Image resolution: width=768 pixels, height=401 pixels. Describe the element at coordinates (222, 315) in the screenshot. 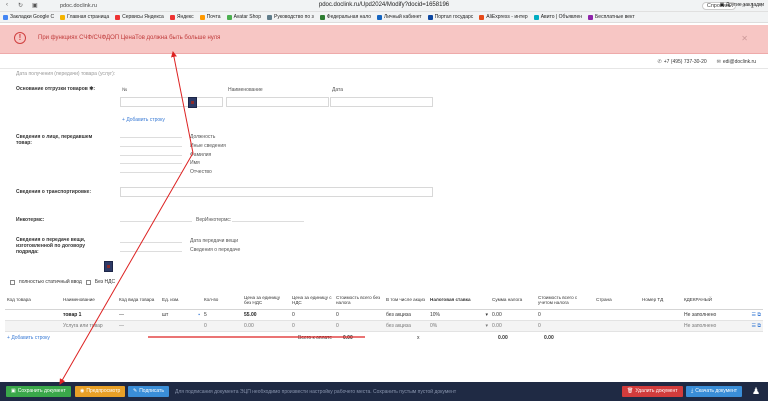

I see `table-cell: 5` at that location.